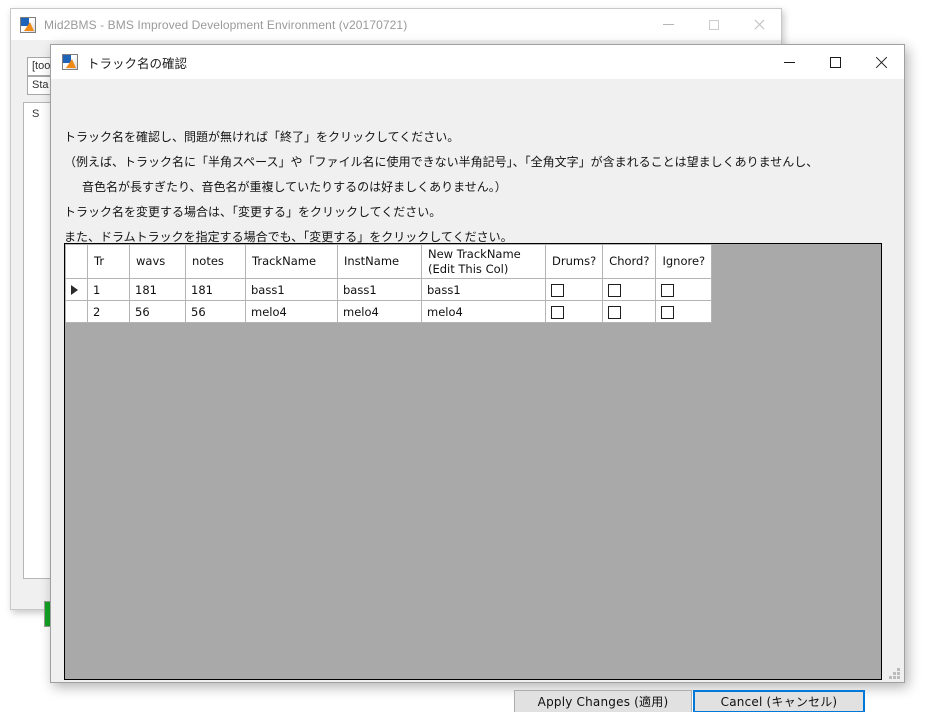  What do you see at coordinates (262, 137) in the screenshot?
I see `instruction-line-1: トラック名を確認し、問題が無ければ「終了」をクリックしてください。` at bounding box center [262, 137].